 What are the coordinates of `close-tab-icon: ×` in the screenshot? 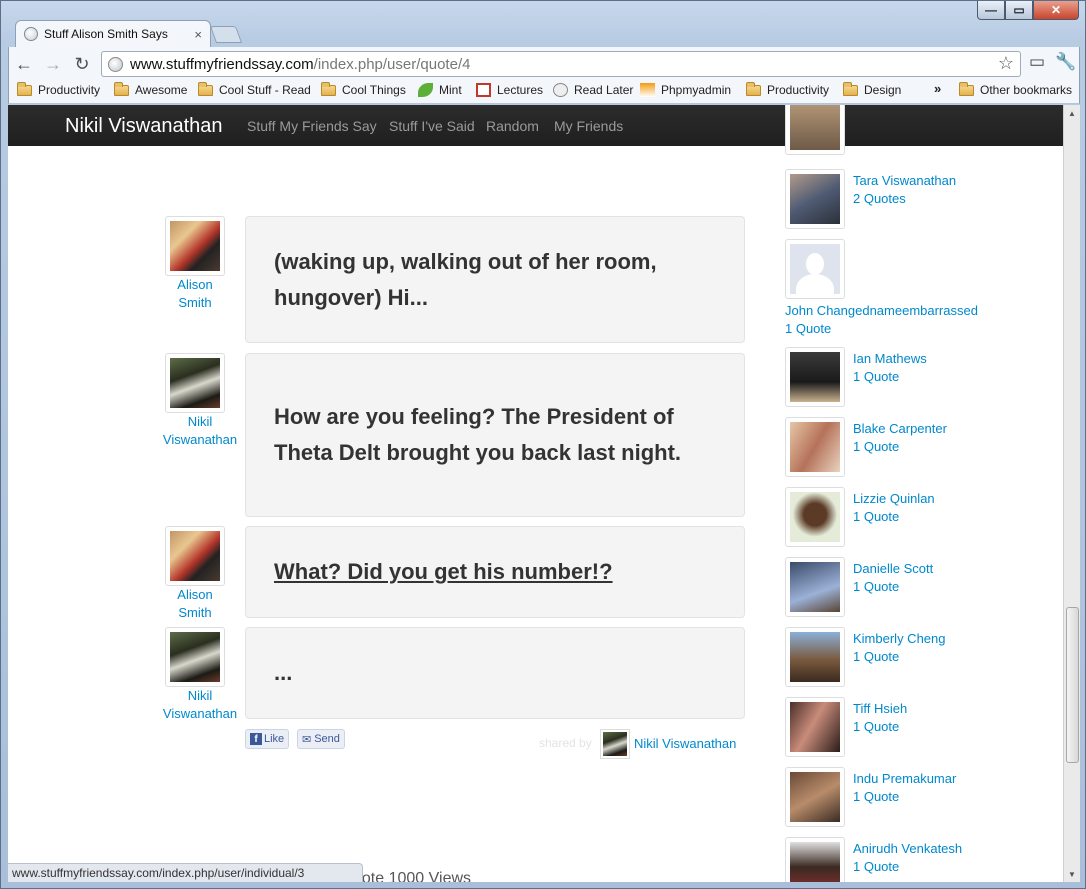 It's located at (198, 34).